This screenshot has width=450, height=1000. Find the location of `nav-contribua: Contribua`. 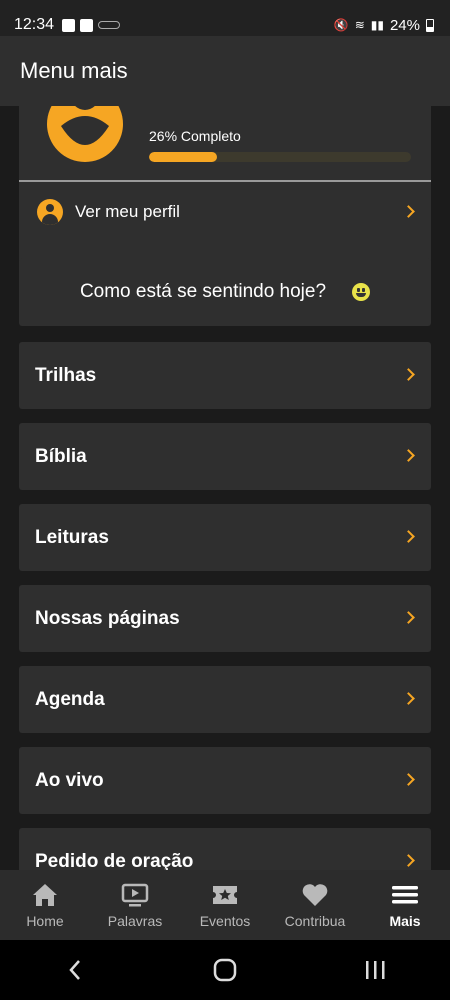

nav-contribua: Contribua is located at coordinates (315, 905).